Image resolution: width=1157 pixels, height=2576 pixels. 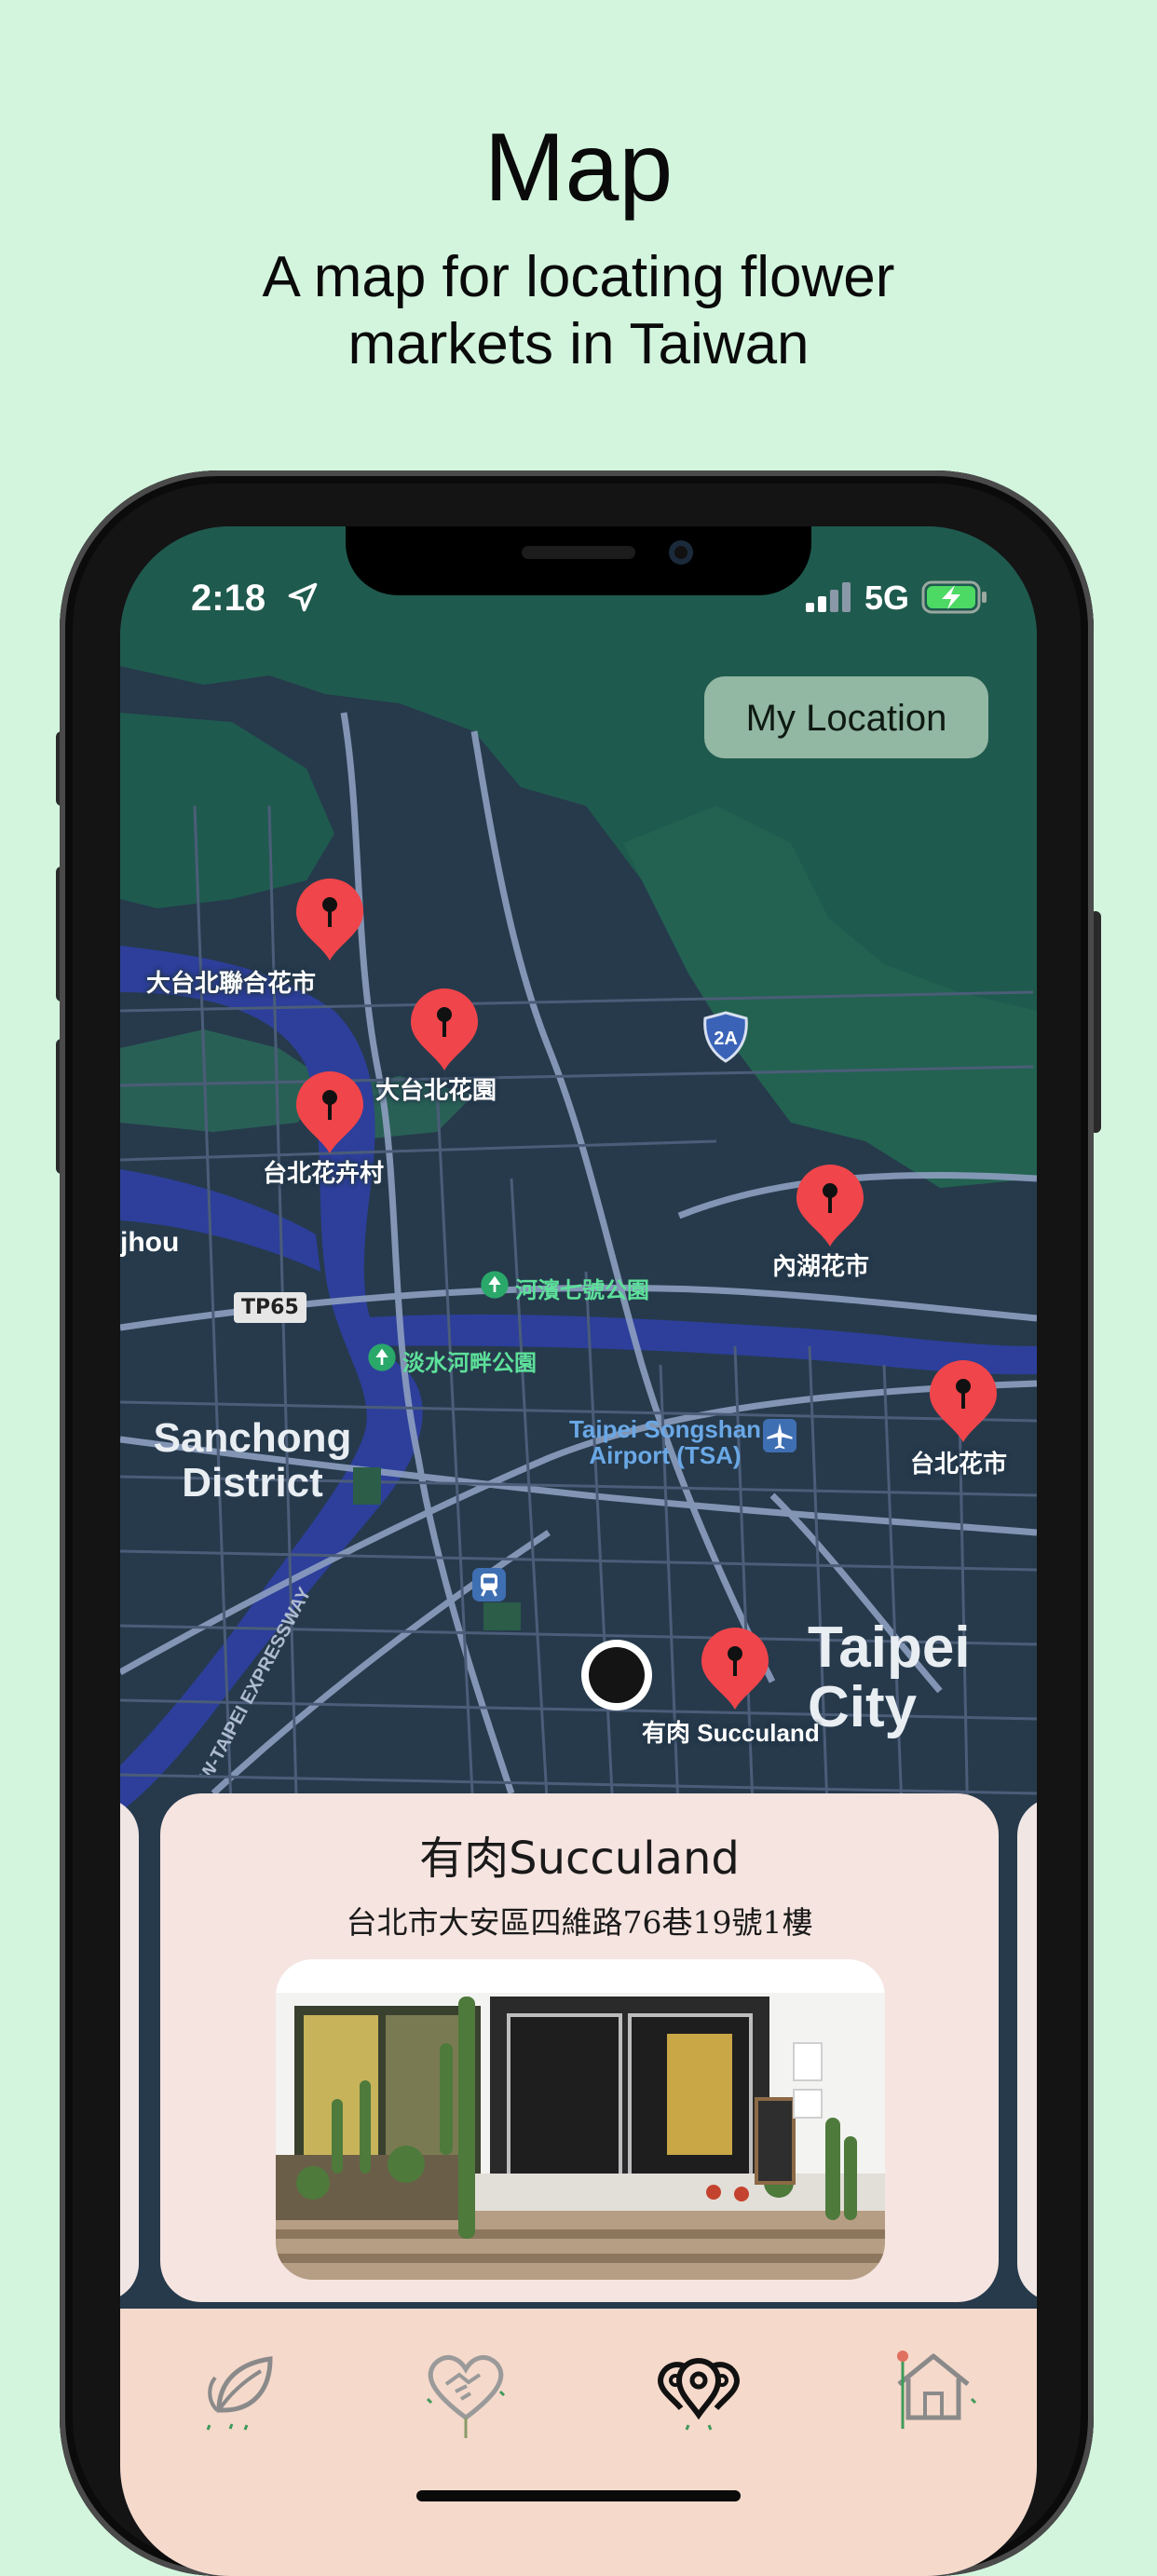 I want to click on road-badge-tp65: TP65, so click(x=270, y=1307).